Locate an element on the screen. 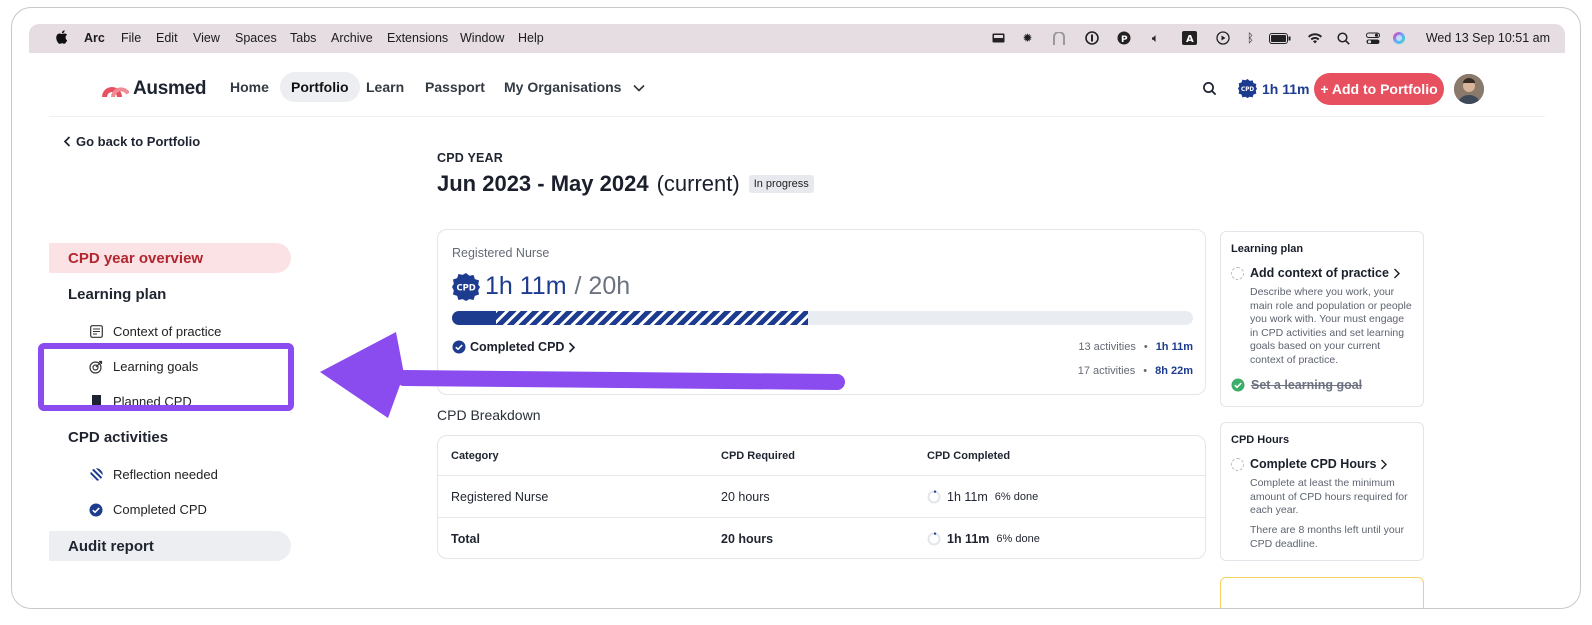  scrollbar-handle is located at coordinates (1580, 125).